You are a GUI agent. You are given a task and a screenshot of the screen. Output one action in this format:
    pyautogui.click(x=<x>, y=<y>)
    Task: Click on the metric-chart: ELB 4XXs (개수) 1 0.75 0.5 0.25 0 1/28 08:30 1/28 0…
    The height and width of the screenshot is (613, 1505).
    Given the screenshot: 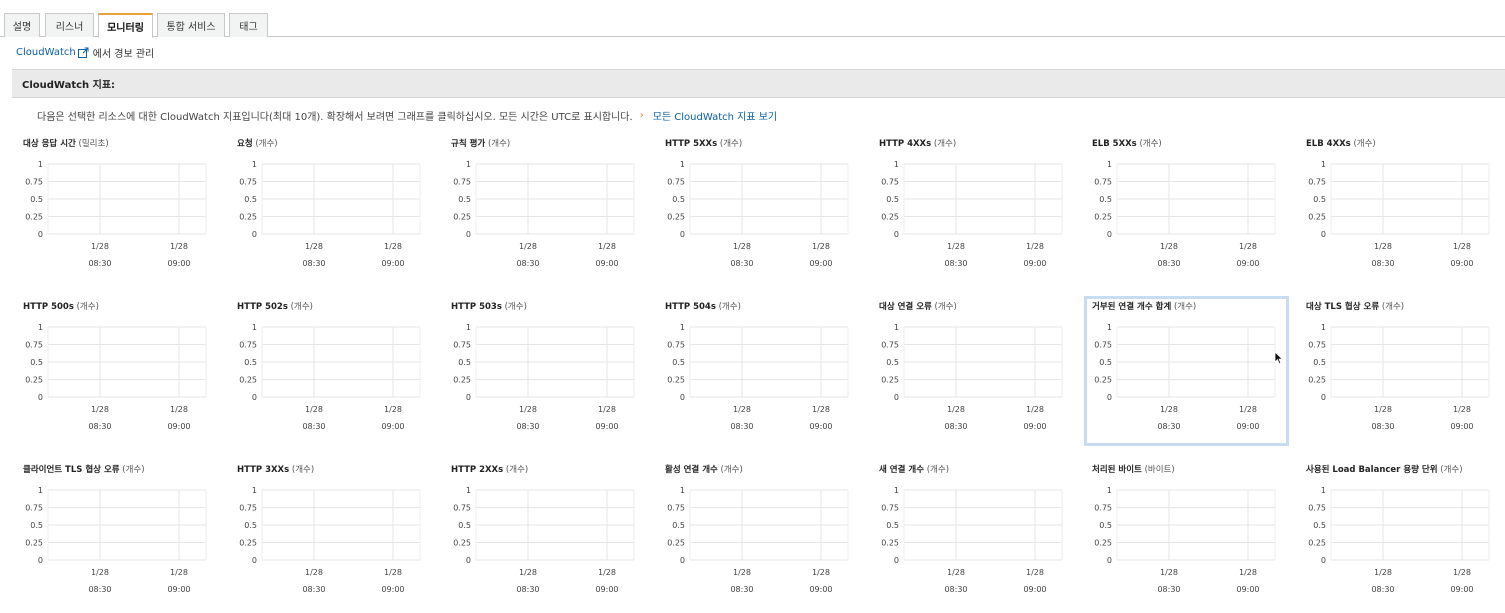 What is the action you would take?
    pyautogui.click(x=1405, y=212)
    